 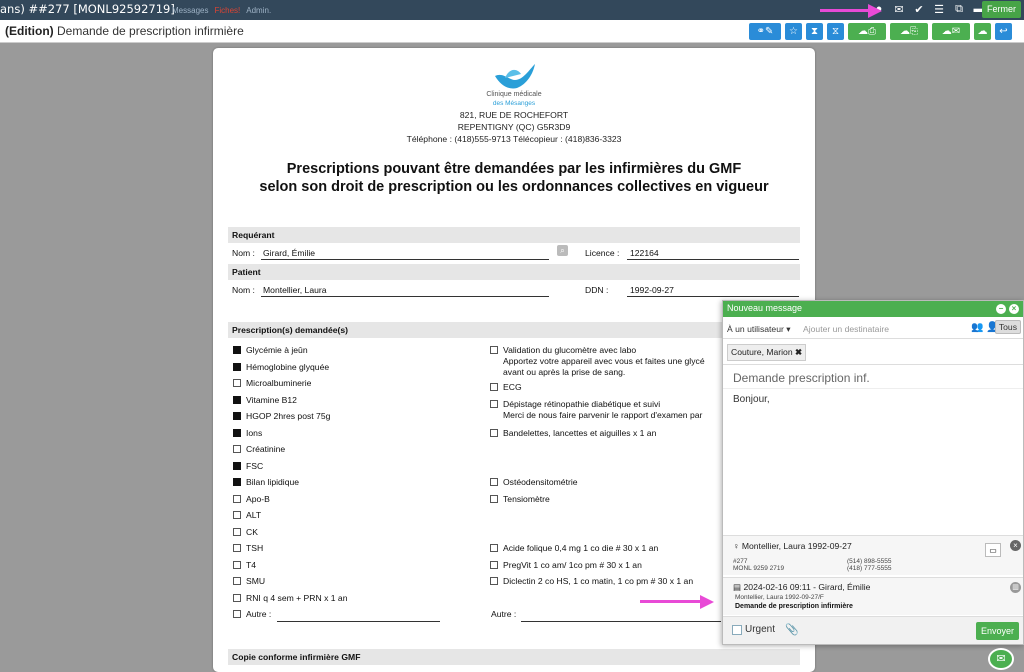 I want to click on faded-menu-item: Messages, so click(x=190, y=10).